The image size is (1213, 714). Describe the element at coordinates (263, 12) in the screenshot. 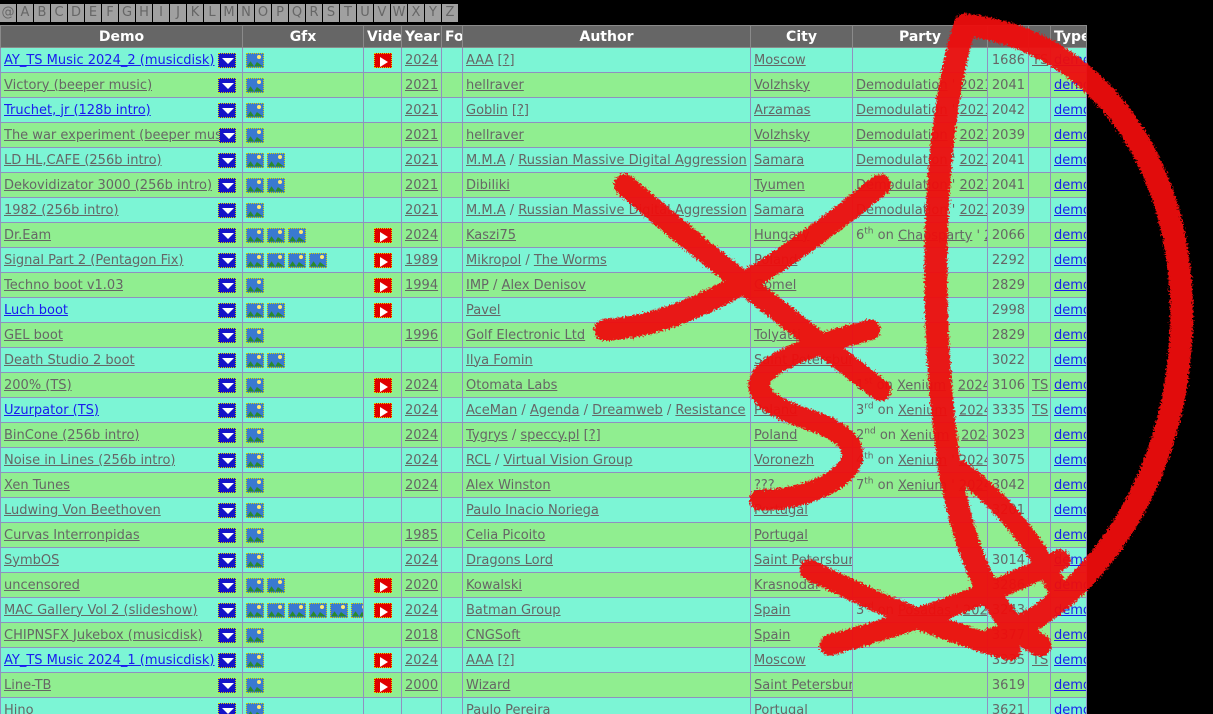

I see `alpha-nav-o: O` at that location.